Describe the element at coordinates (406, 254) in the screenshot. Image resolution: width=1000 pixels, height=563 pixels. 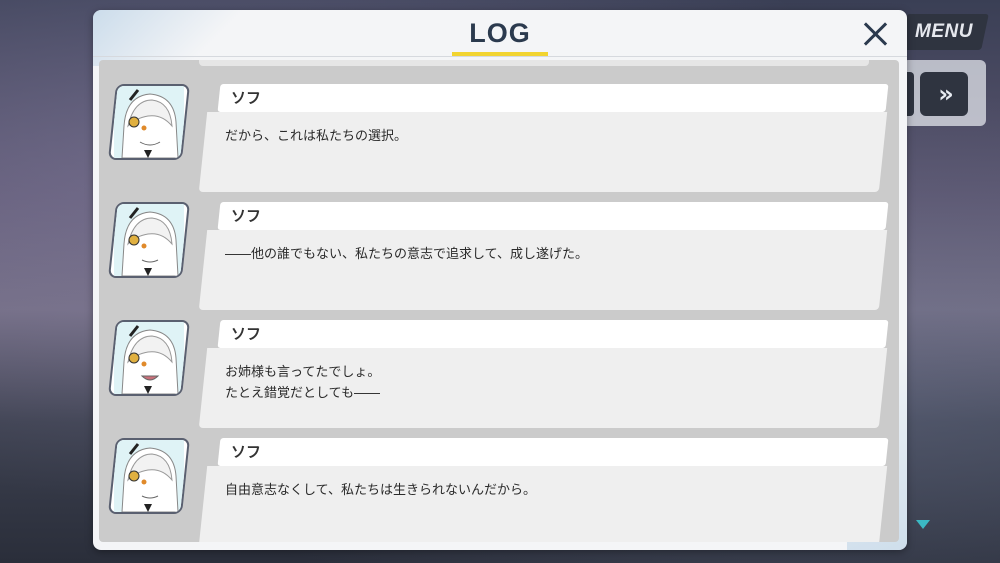
I see `dialogue-text: ――他の誰でもない、私たちの意志で追求して、成し遂げた。` at that location.